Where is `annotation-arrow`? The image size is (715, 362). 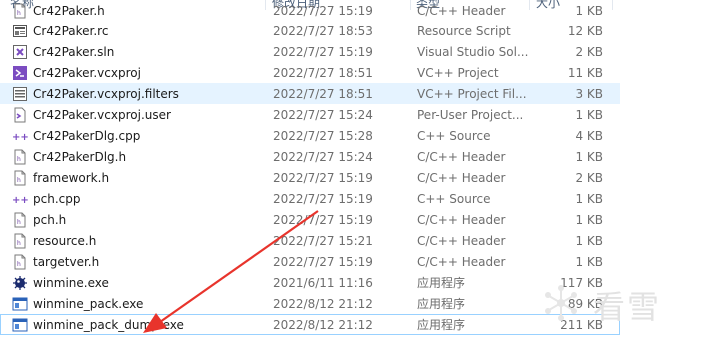 annotation-arrow is located at coordinates (231, 271).